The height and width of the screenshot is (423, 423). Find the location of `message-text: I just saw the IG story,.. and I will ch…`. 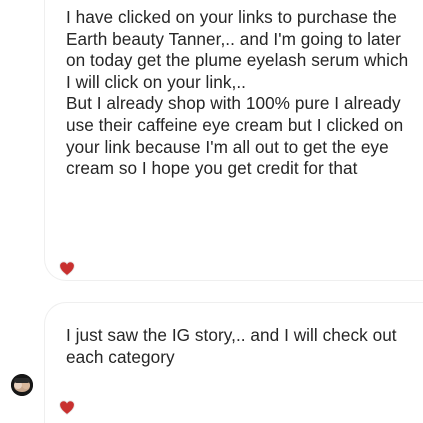

message-text: I just saw the IG story,.. and I will ch… is located at coordinates (231, 346).